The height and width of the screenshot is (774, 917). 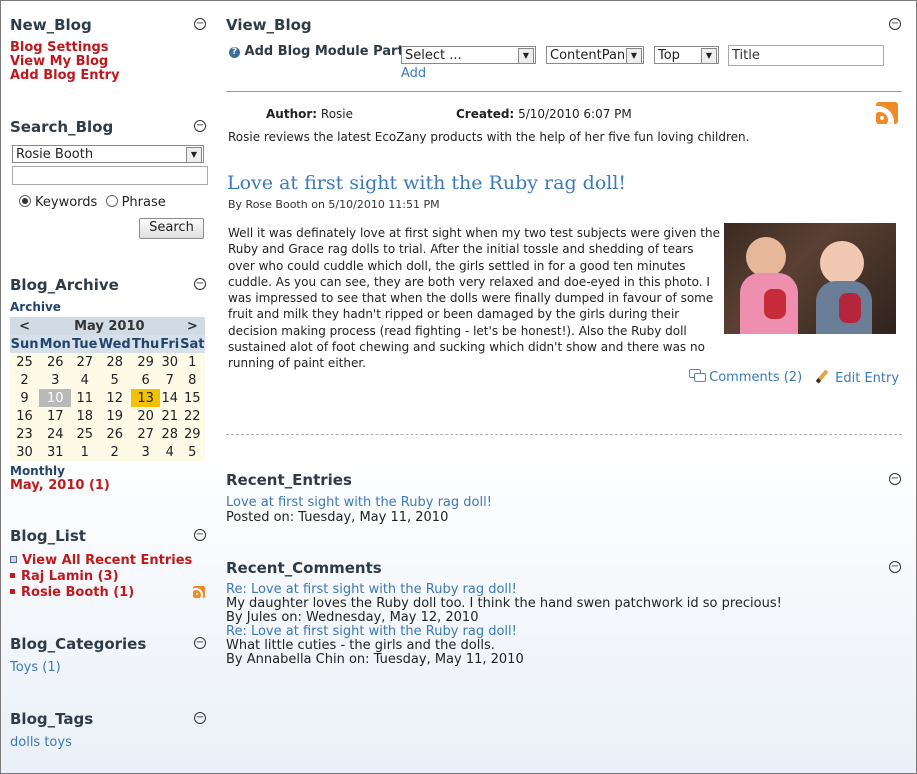 I want to click on calendar-day: 11, so click(x=85, y=398).